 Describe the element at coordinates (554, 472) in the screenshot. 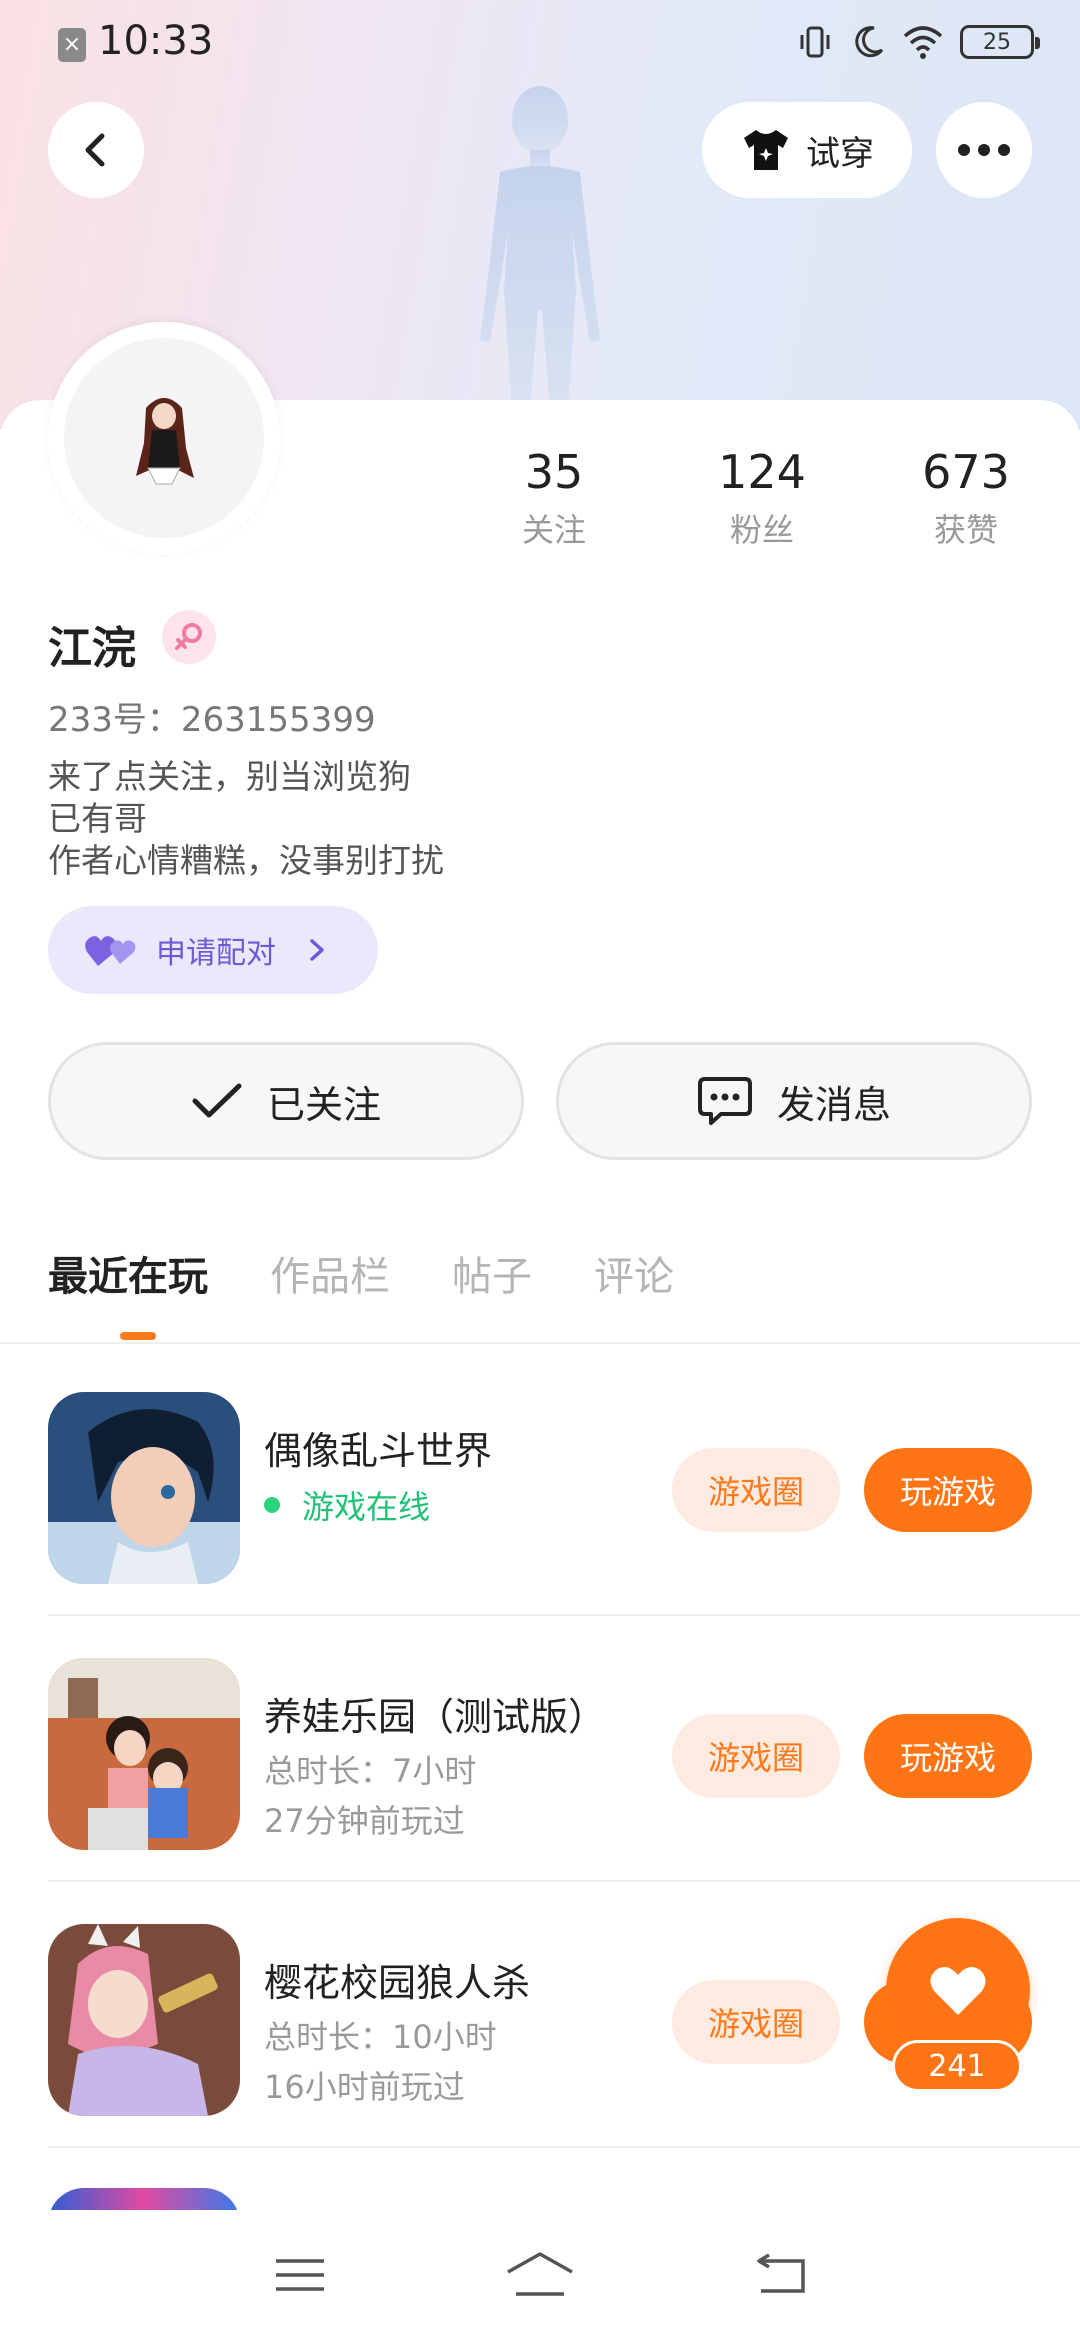

I see `stat-following-count: 35` at that location.